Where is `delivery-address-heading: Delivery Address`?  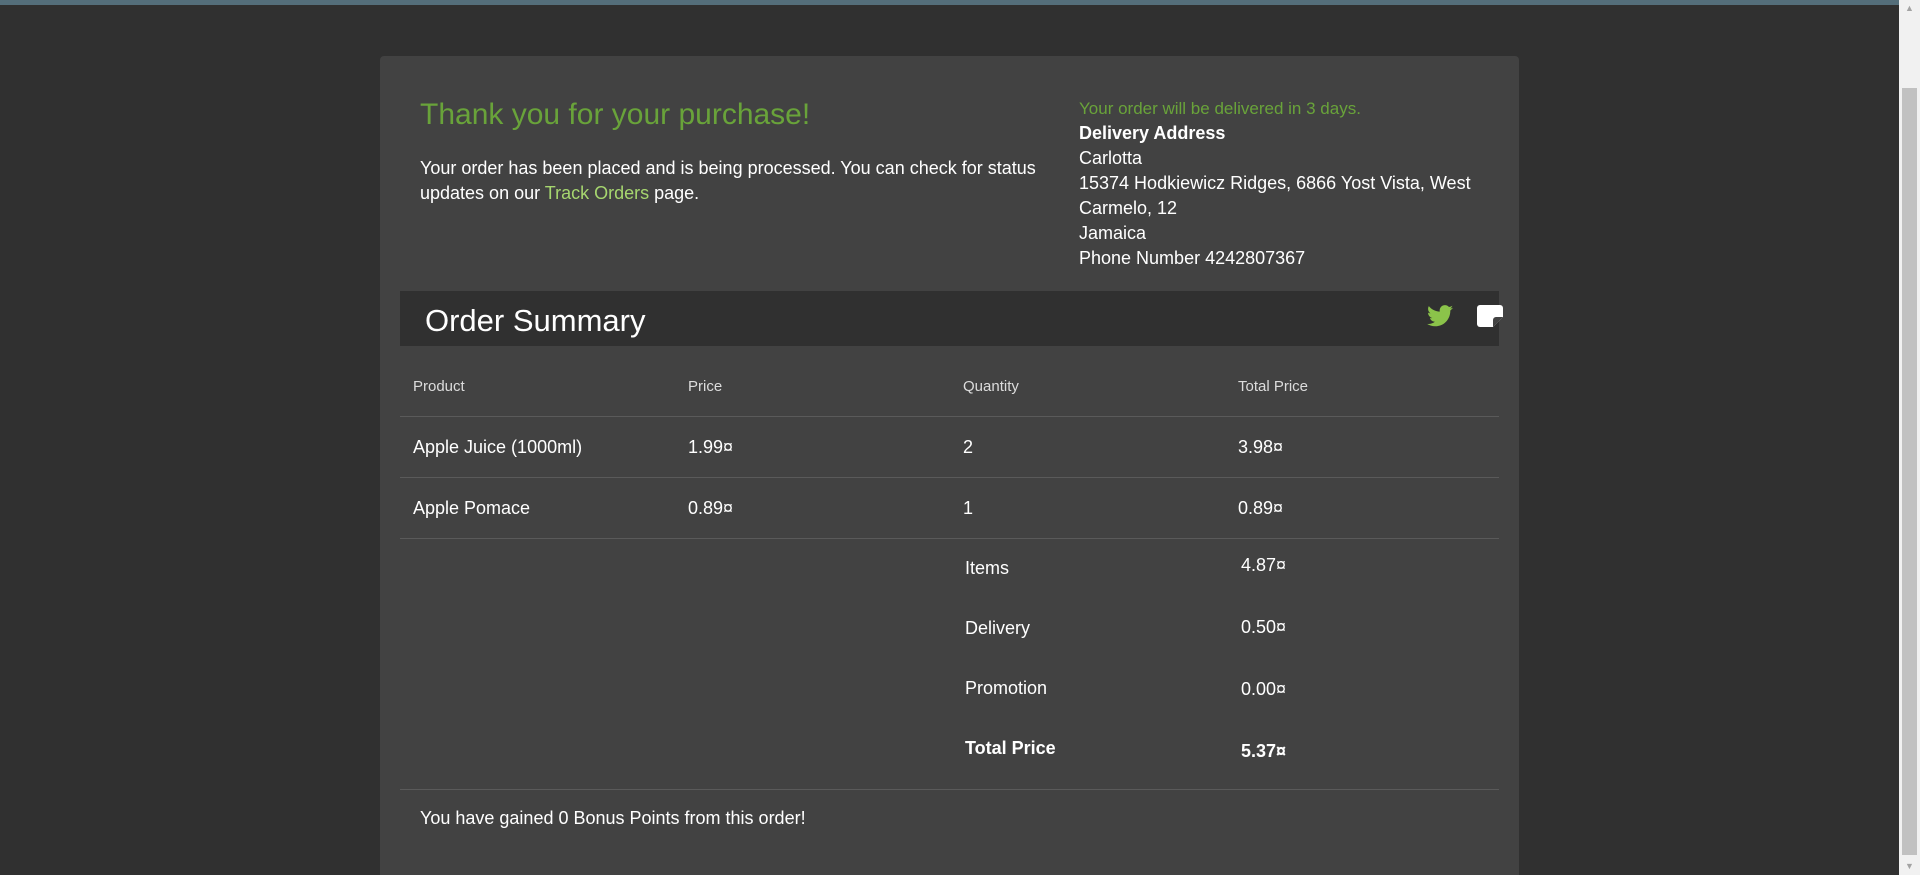 delivery-address-heading: Delivery Address is located at coordinates (1152, 133).